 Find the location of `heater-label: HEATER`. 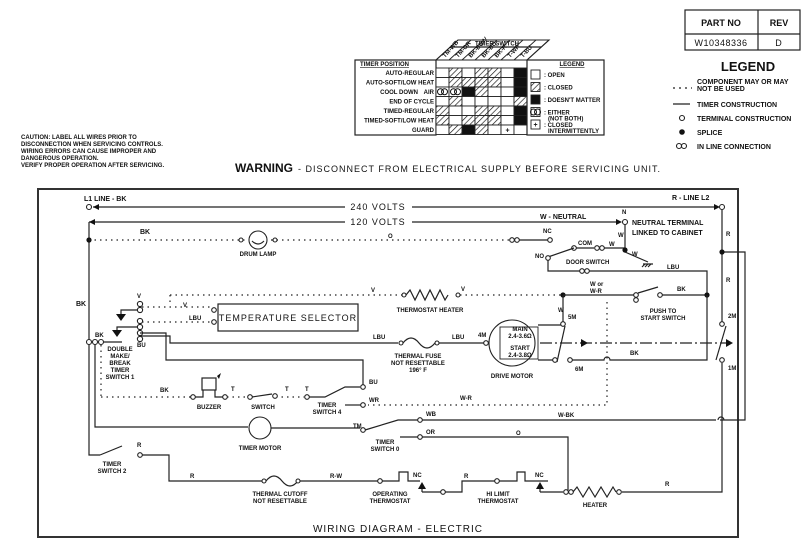

heater-label: HEATER is located at coordinates (595, 506).